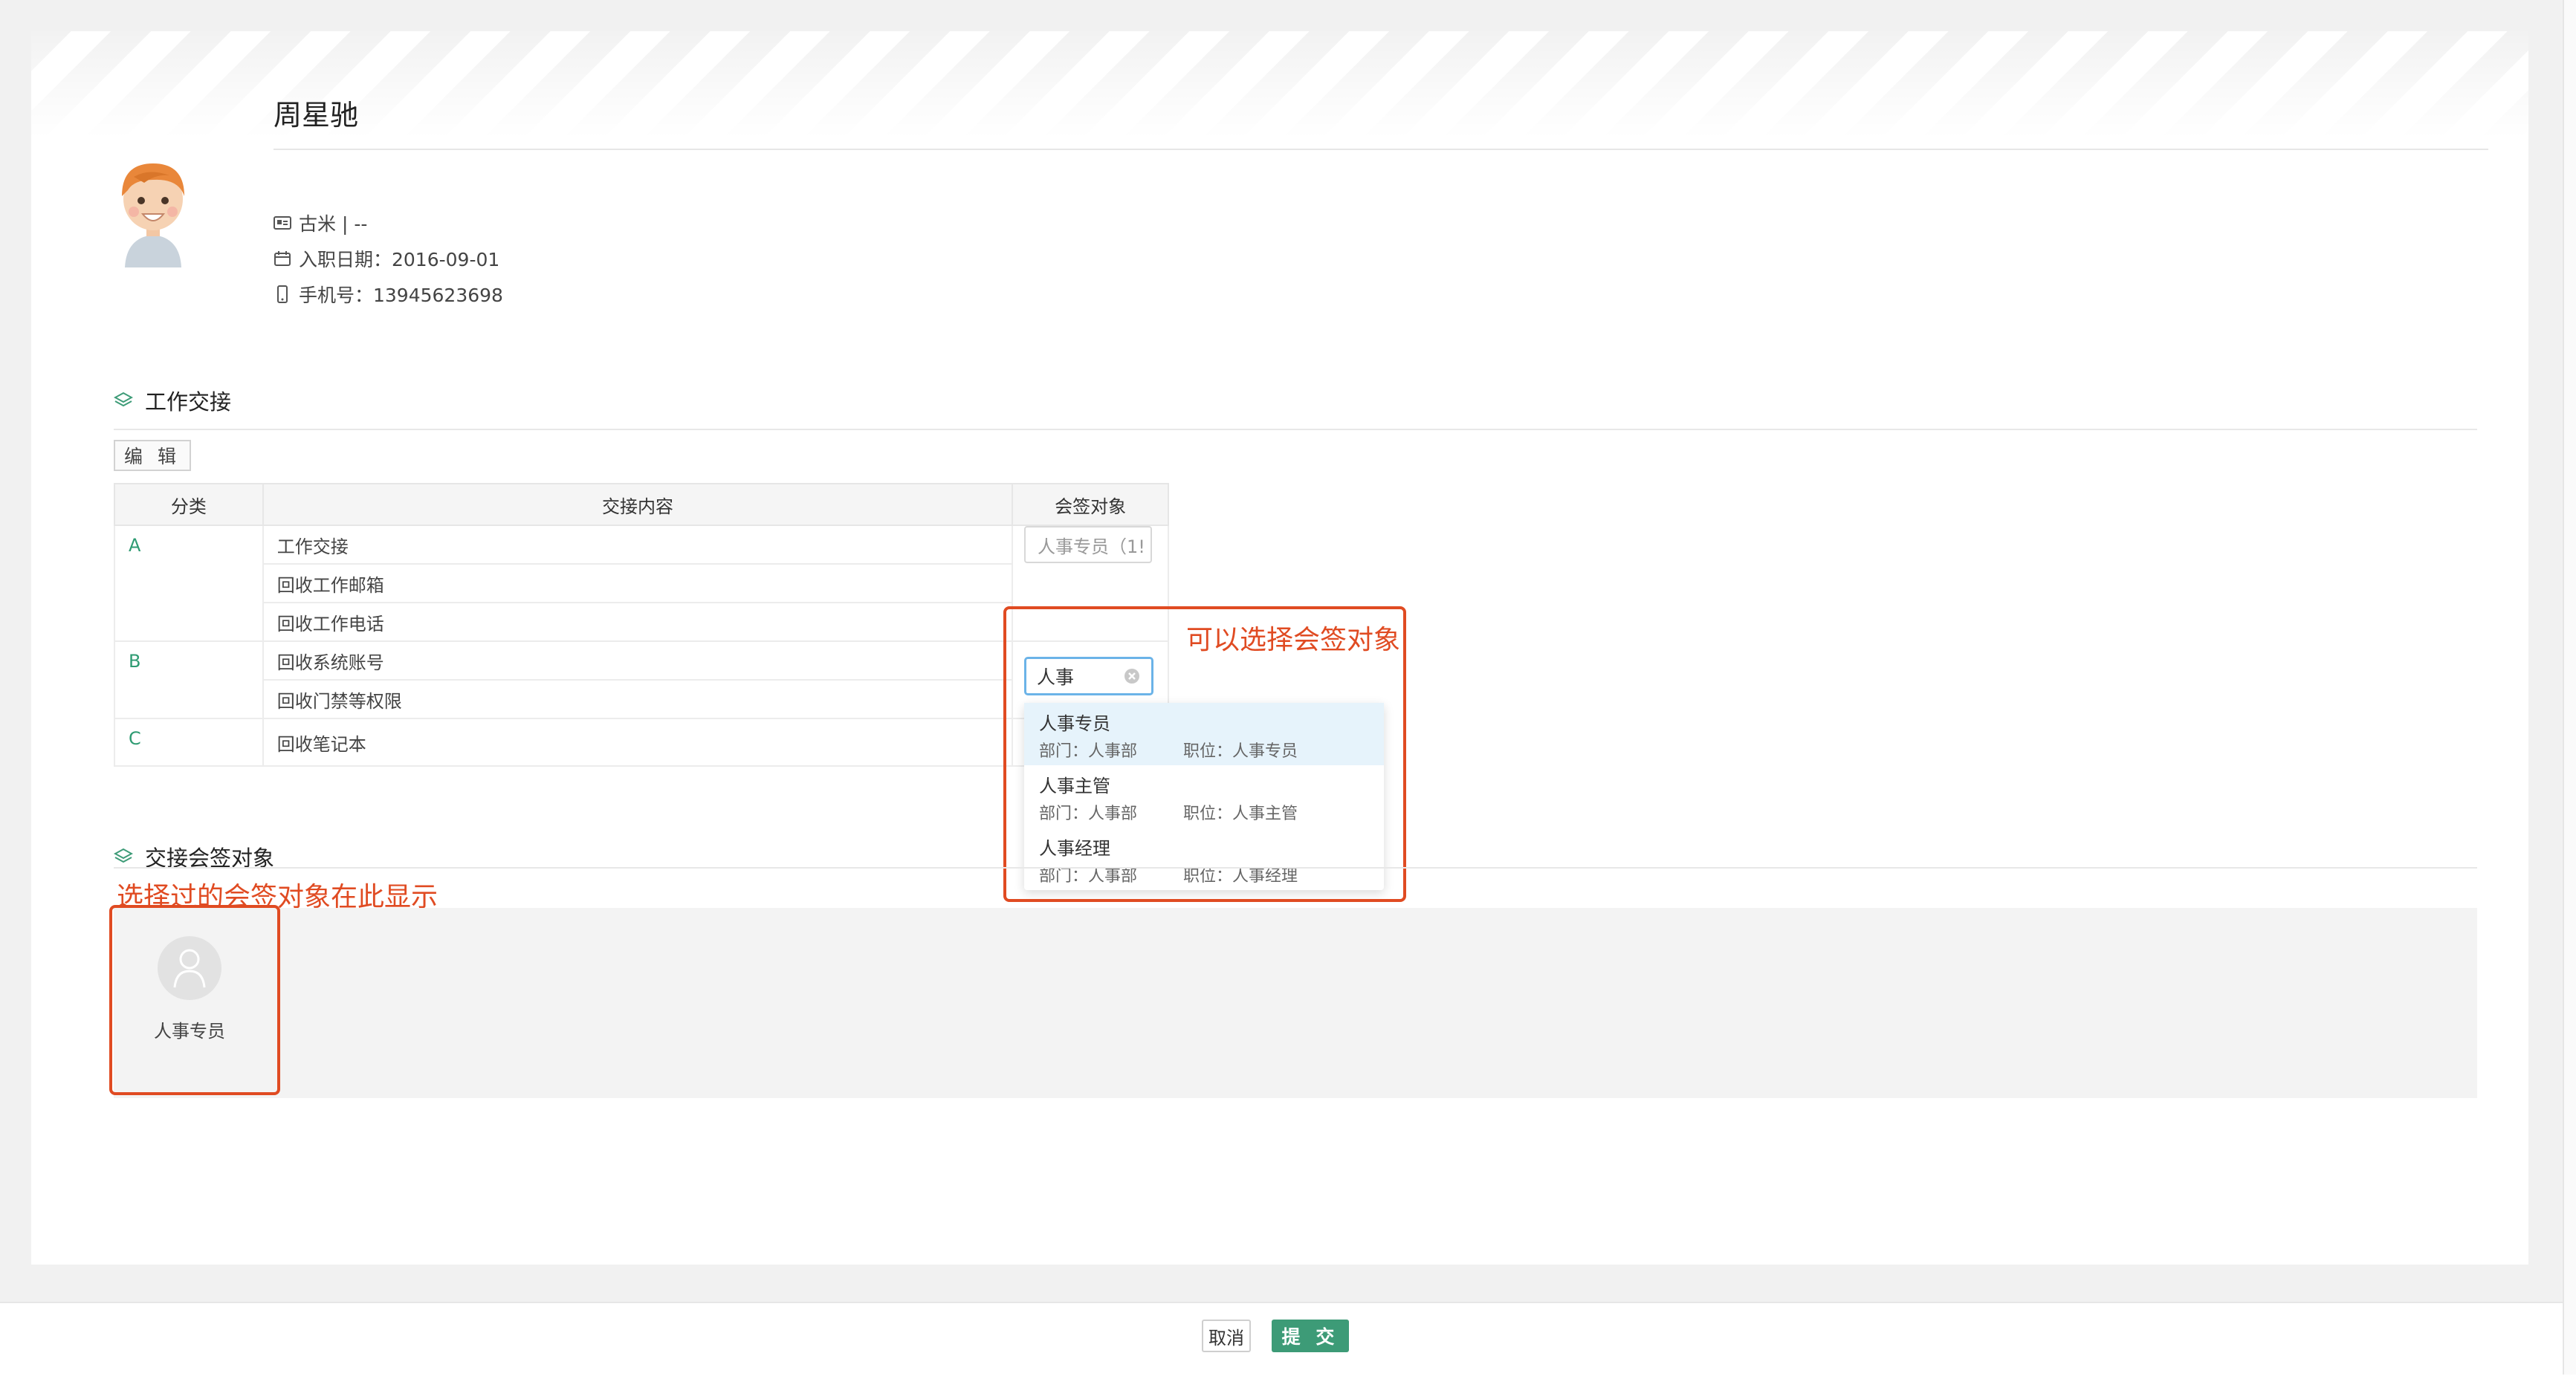 The image size is (2576, 1376). What do you see at coordinates (316, 115) in the screenshot?
I see `employee-name: 周星驰` at bounding box center [316, 115].